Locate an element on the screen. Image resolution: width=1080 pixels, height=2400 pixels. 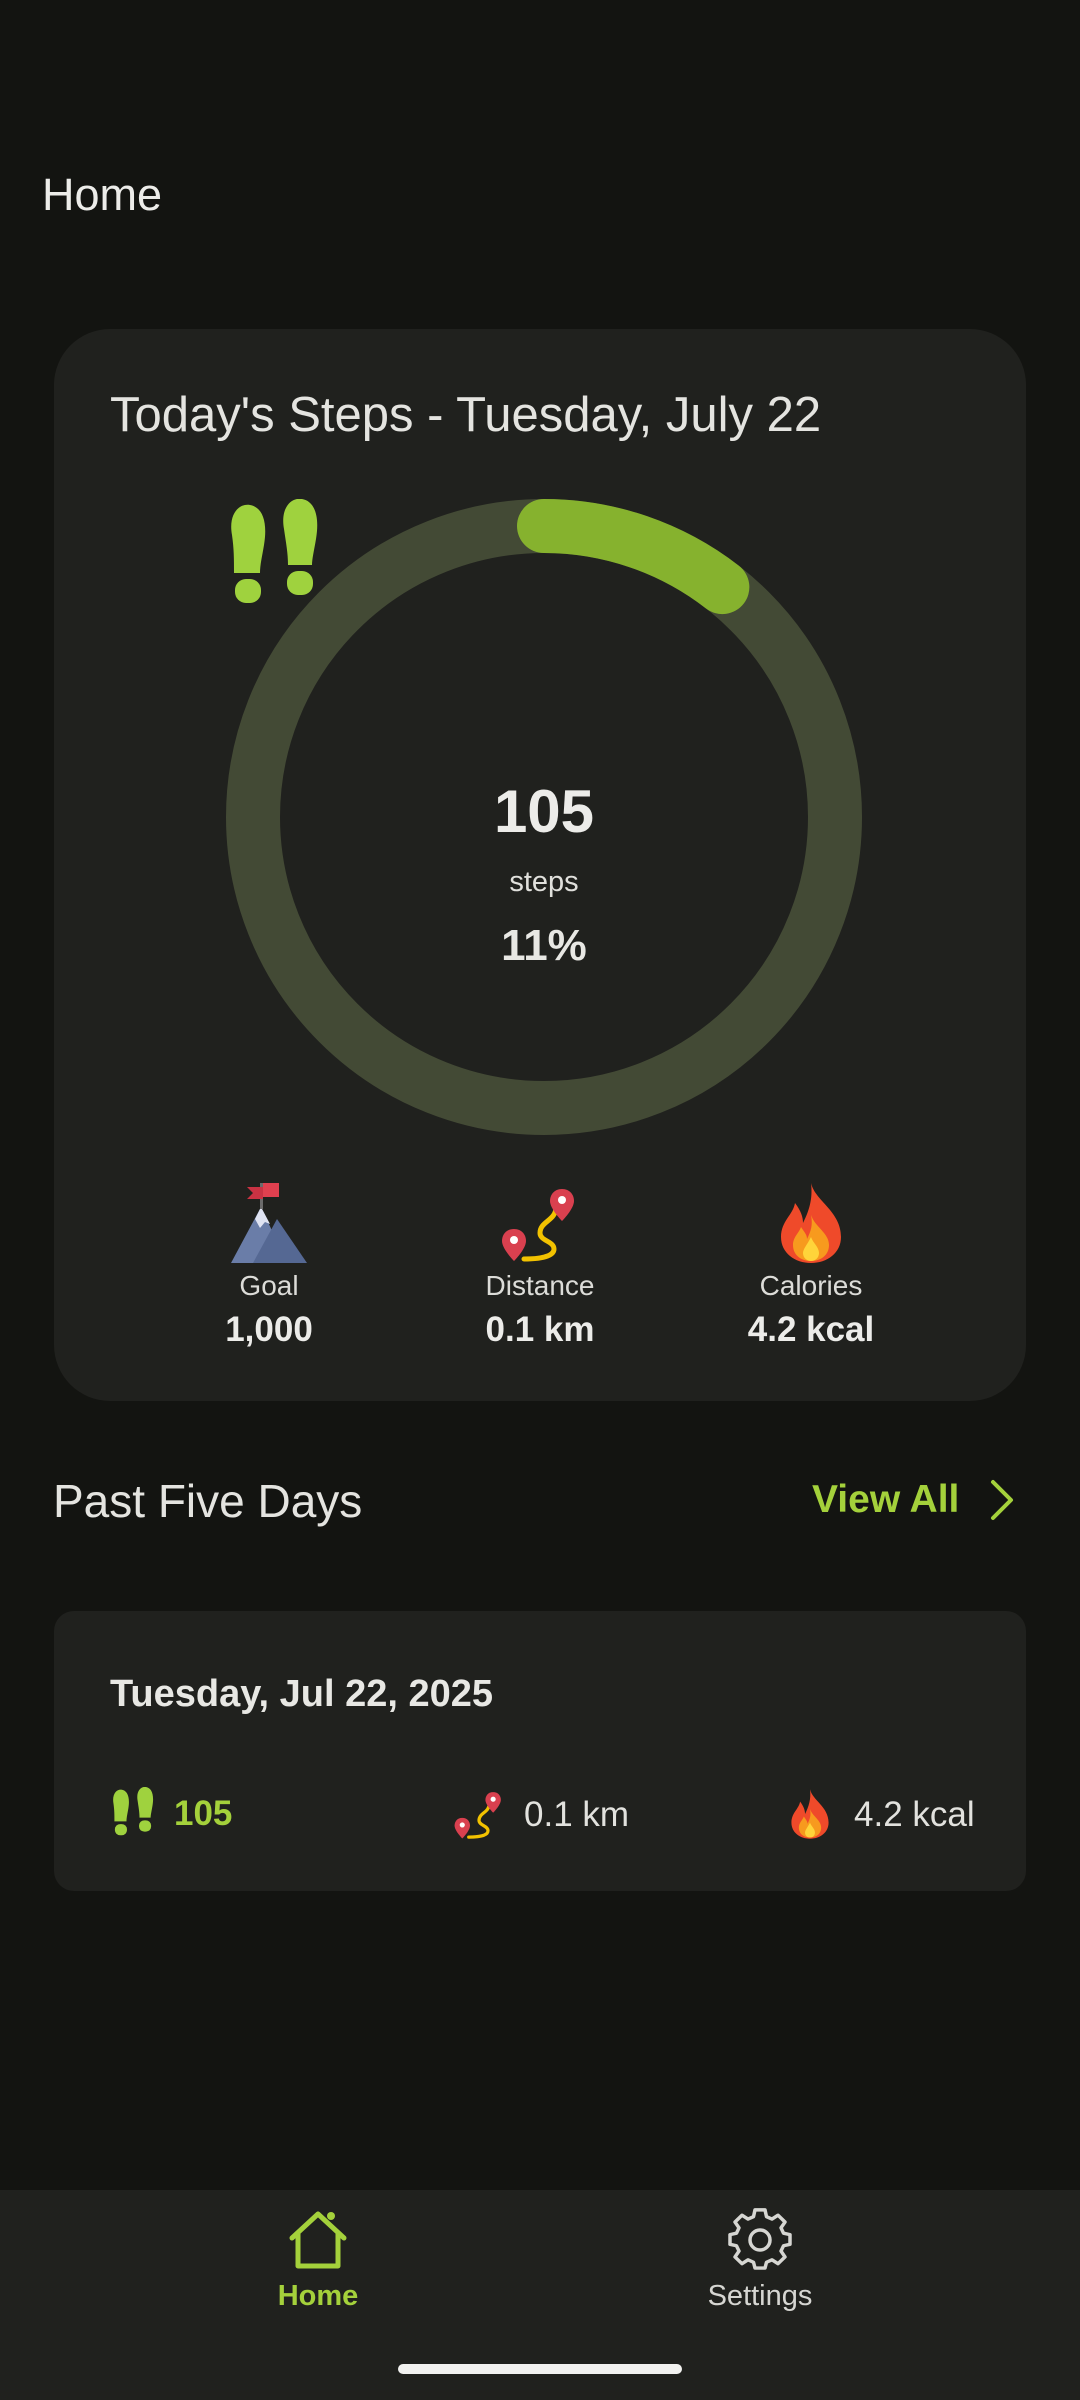
nav-settings-label: Settings is located at coordinates (760, 2296).